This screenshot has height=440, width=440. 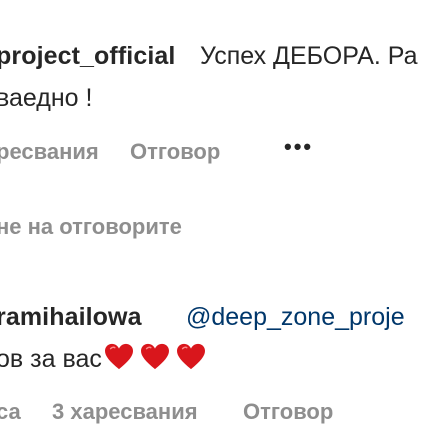 What do you see at coordinates (10, 411) in the screenshot?
I see `reply-timestamp: са` at bounding box center [10, 411].